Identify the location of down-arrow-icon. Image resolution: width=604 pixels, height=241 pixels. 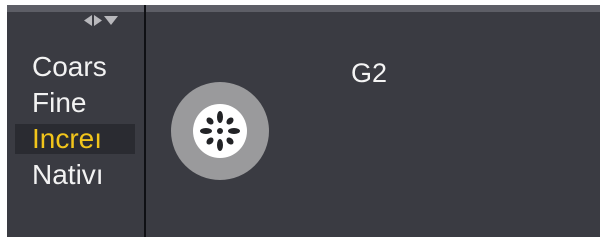
(111, 20).